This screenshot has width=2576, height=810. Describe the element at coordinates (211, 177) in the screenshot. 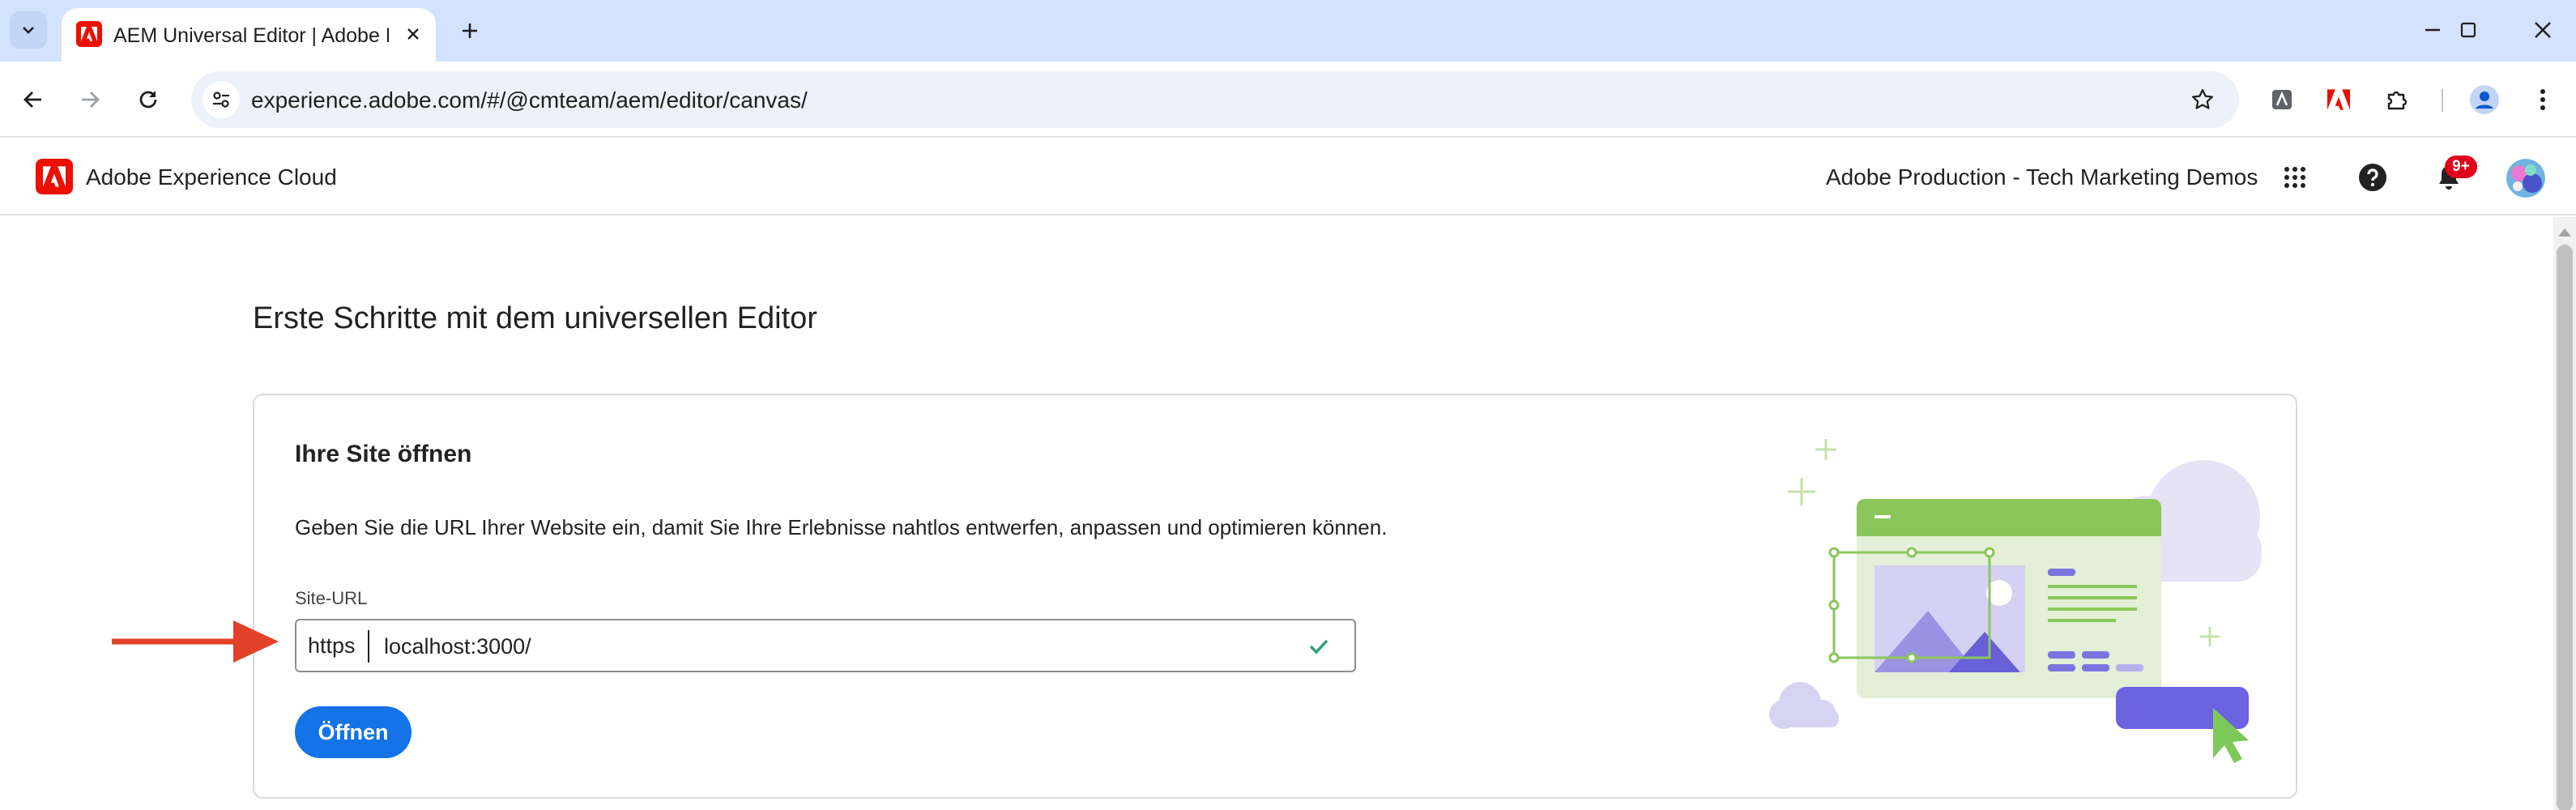

I see `brand-name: Adobe Experience Cloud` at that location.